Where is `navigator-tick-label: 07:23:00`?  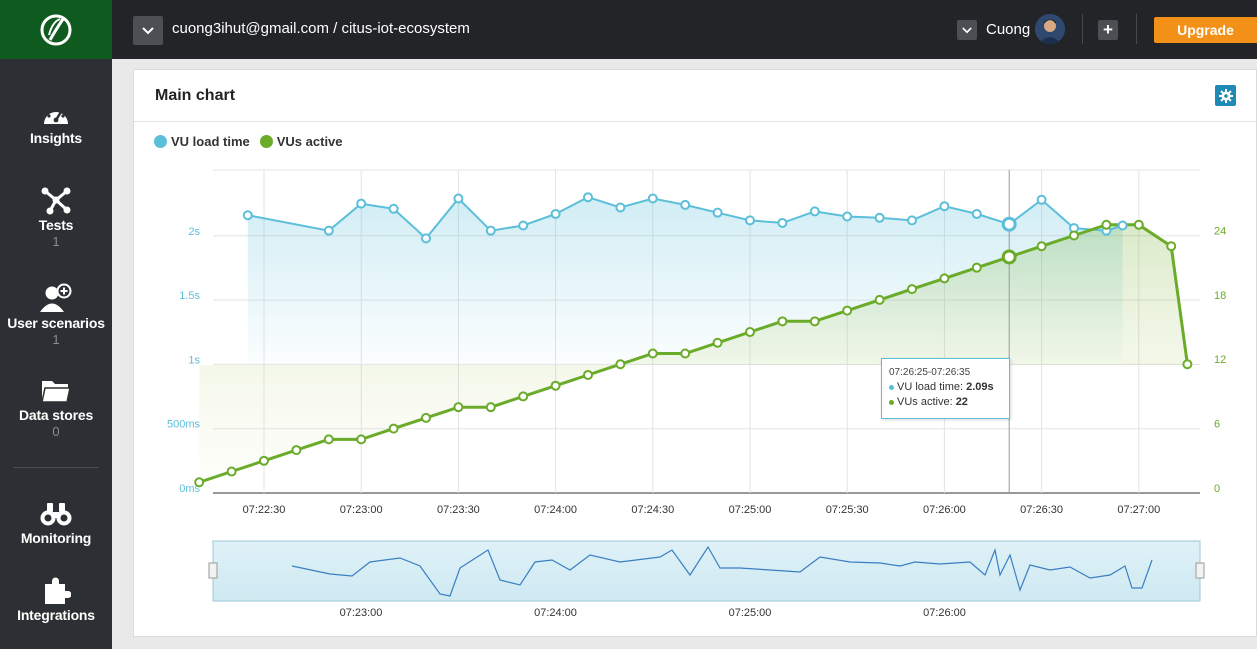 navigator-tick-label: 07:23:00 is located at coordinates (361, 613).